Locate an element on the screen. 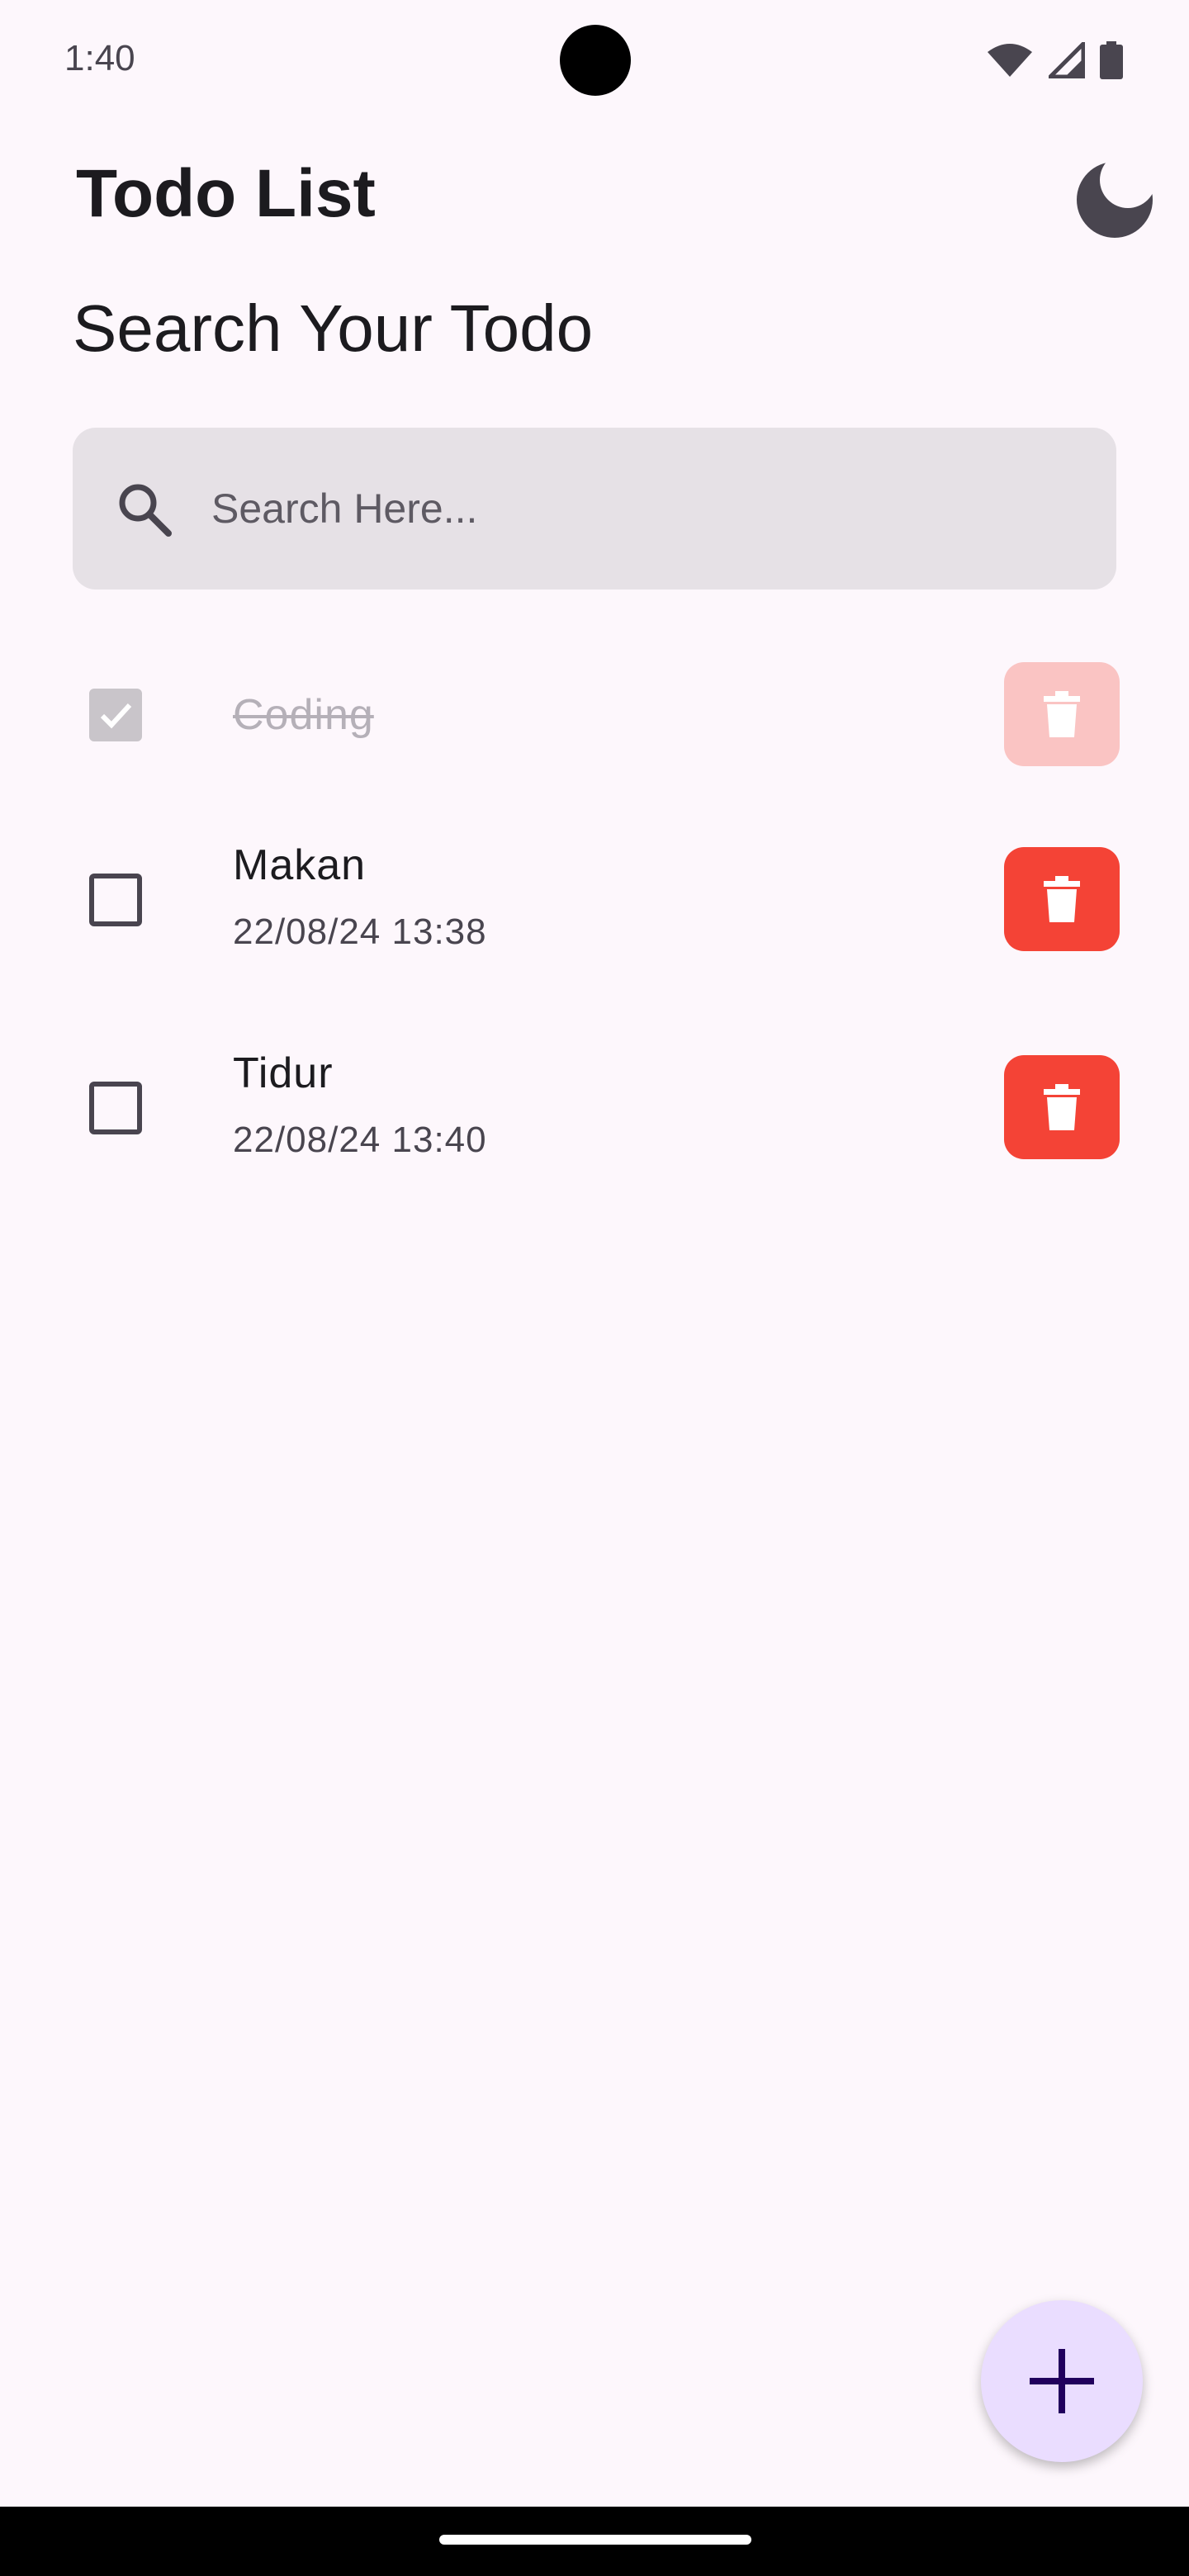 Image resolution: width=1189 pixels, height=2576 pixels. moon-icon is located at coordinates (1115, 200).